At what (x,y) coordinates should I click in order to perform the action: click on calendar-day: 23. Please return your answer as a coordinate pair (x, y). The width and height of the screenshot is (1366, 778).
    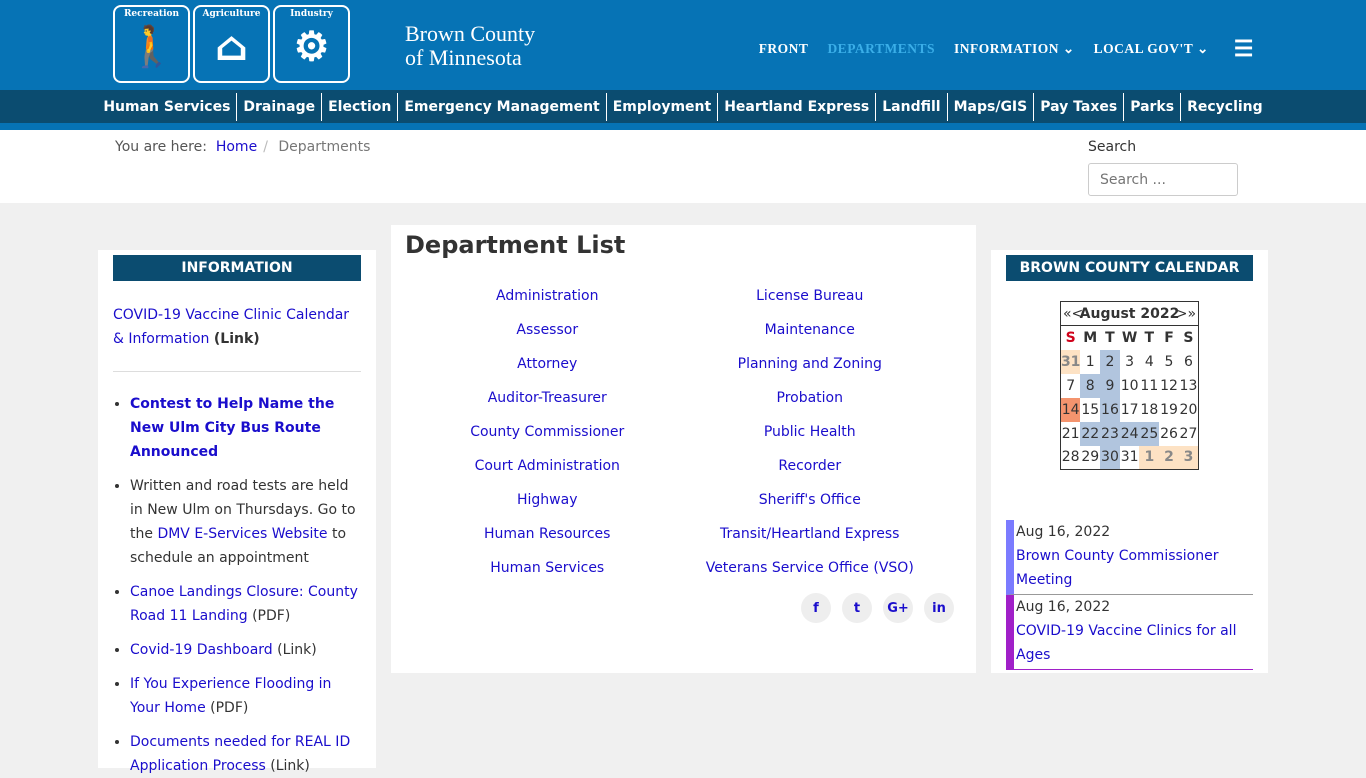
    Looking at the image, I should click on (1110, 433).